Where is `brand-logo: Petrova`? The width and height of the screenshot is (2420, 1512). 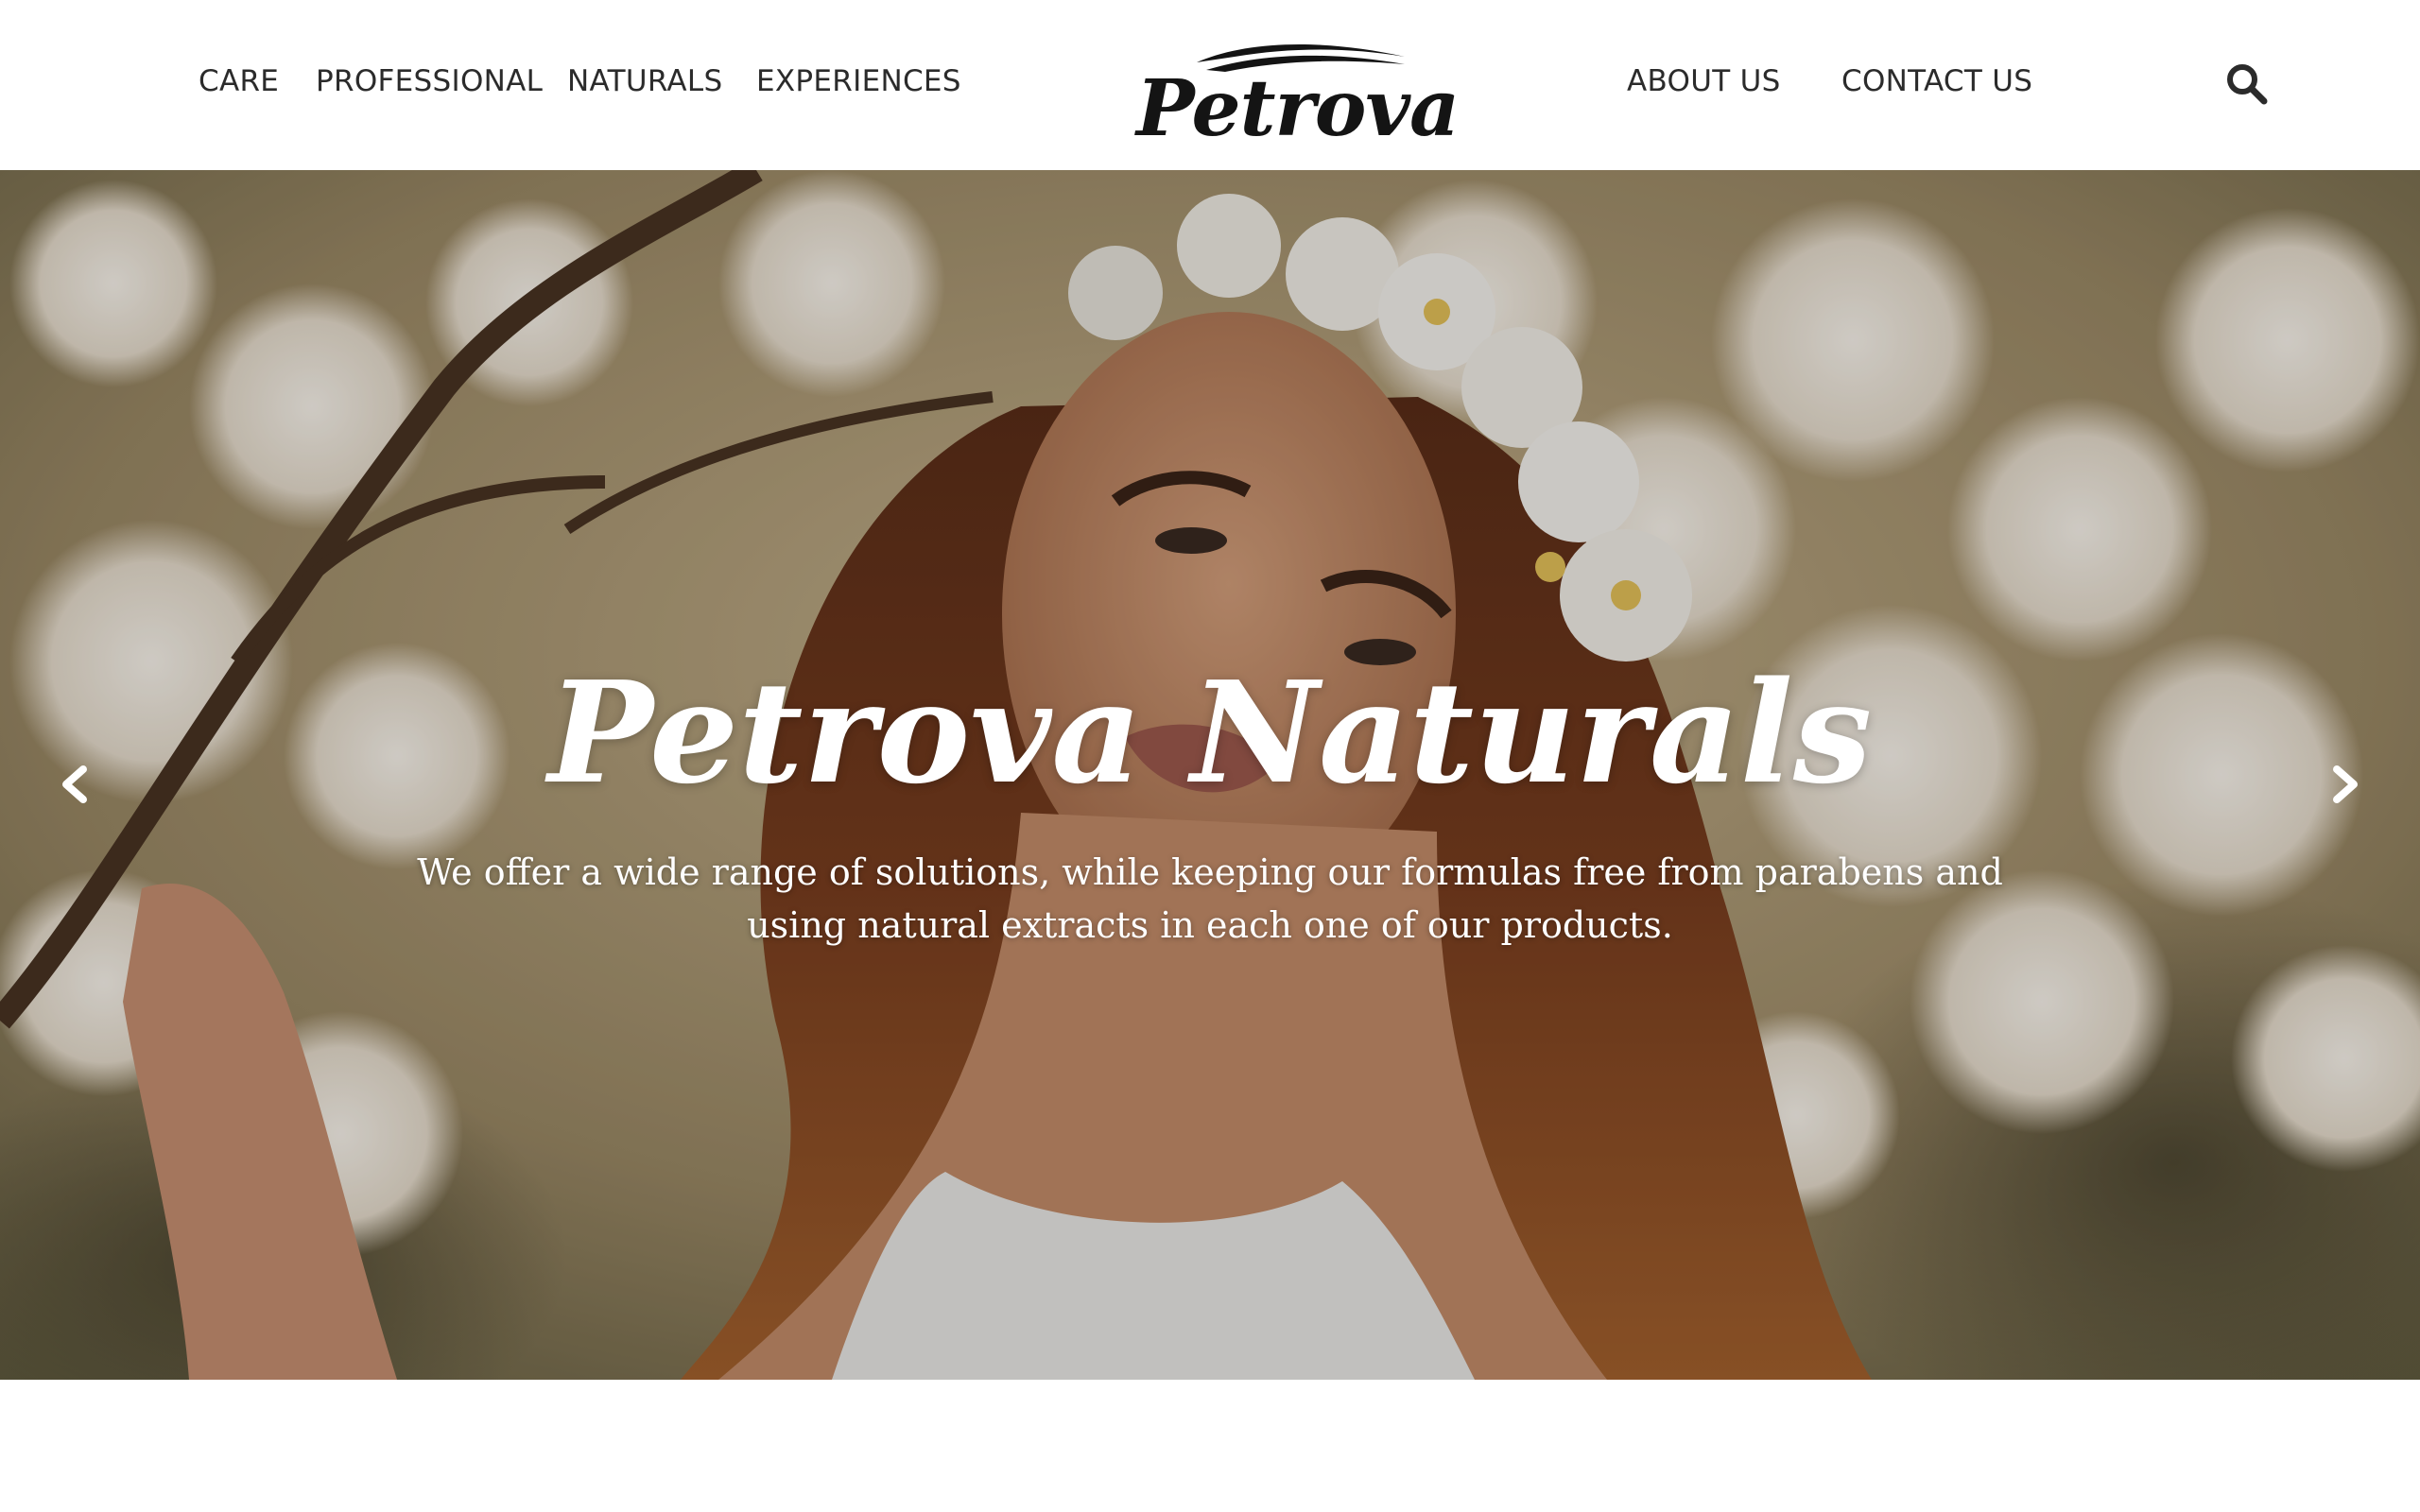 brand-logo: Petrova is located at coordinates (1295, 90).